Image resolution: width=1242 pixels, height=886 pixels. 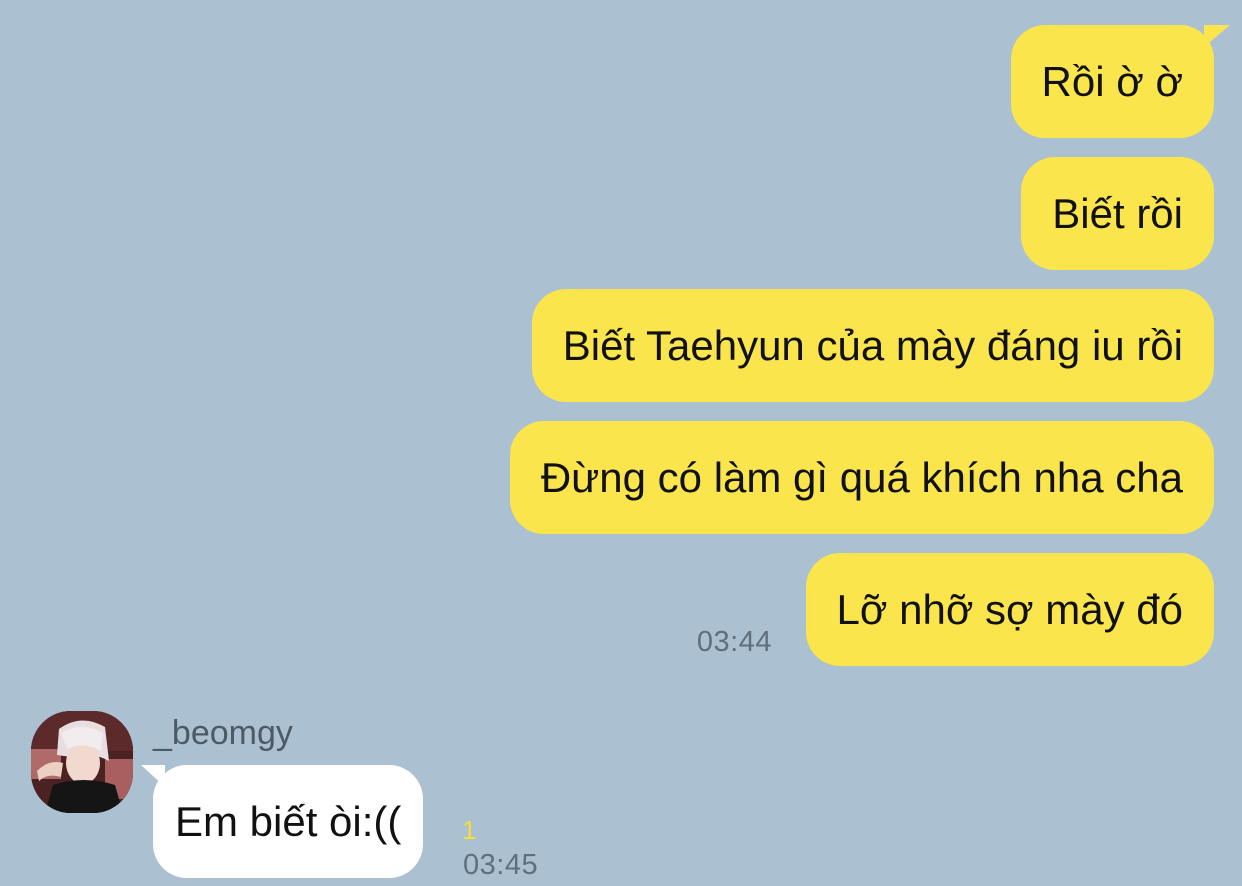 I want to click on message-timestamp: 03:44, so click(x=734, y=642).